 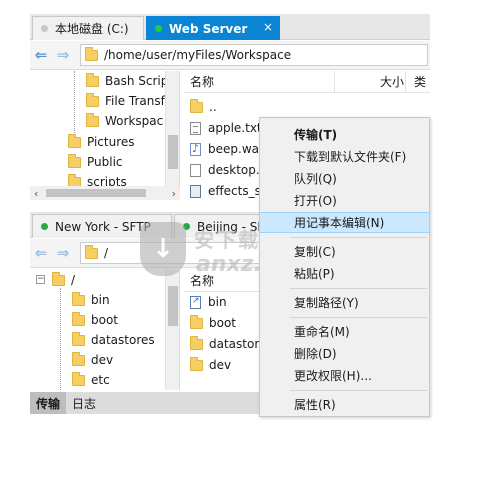 I want to click on file-row: datastore, so click(x=228, y=344).